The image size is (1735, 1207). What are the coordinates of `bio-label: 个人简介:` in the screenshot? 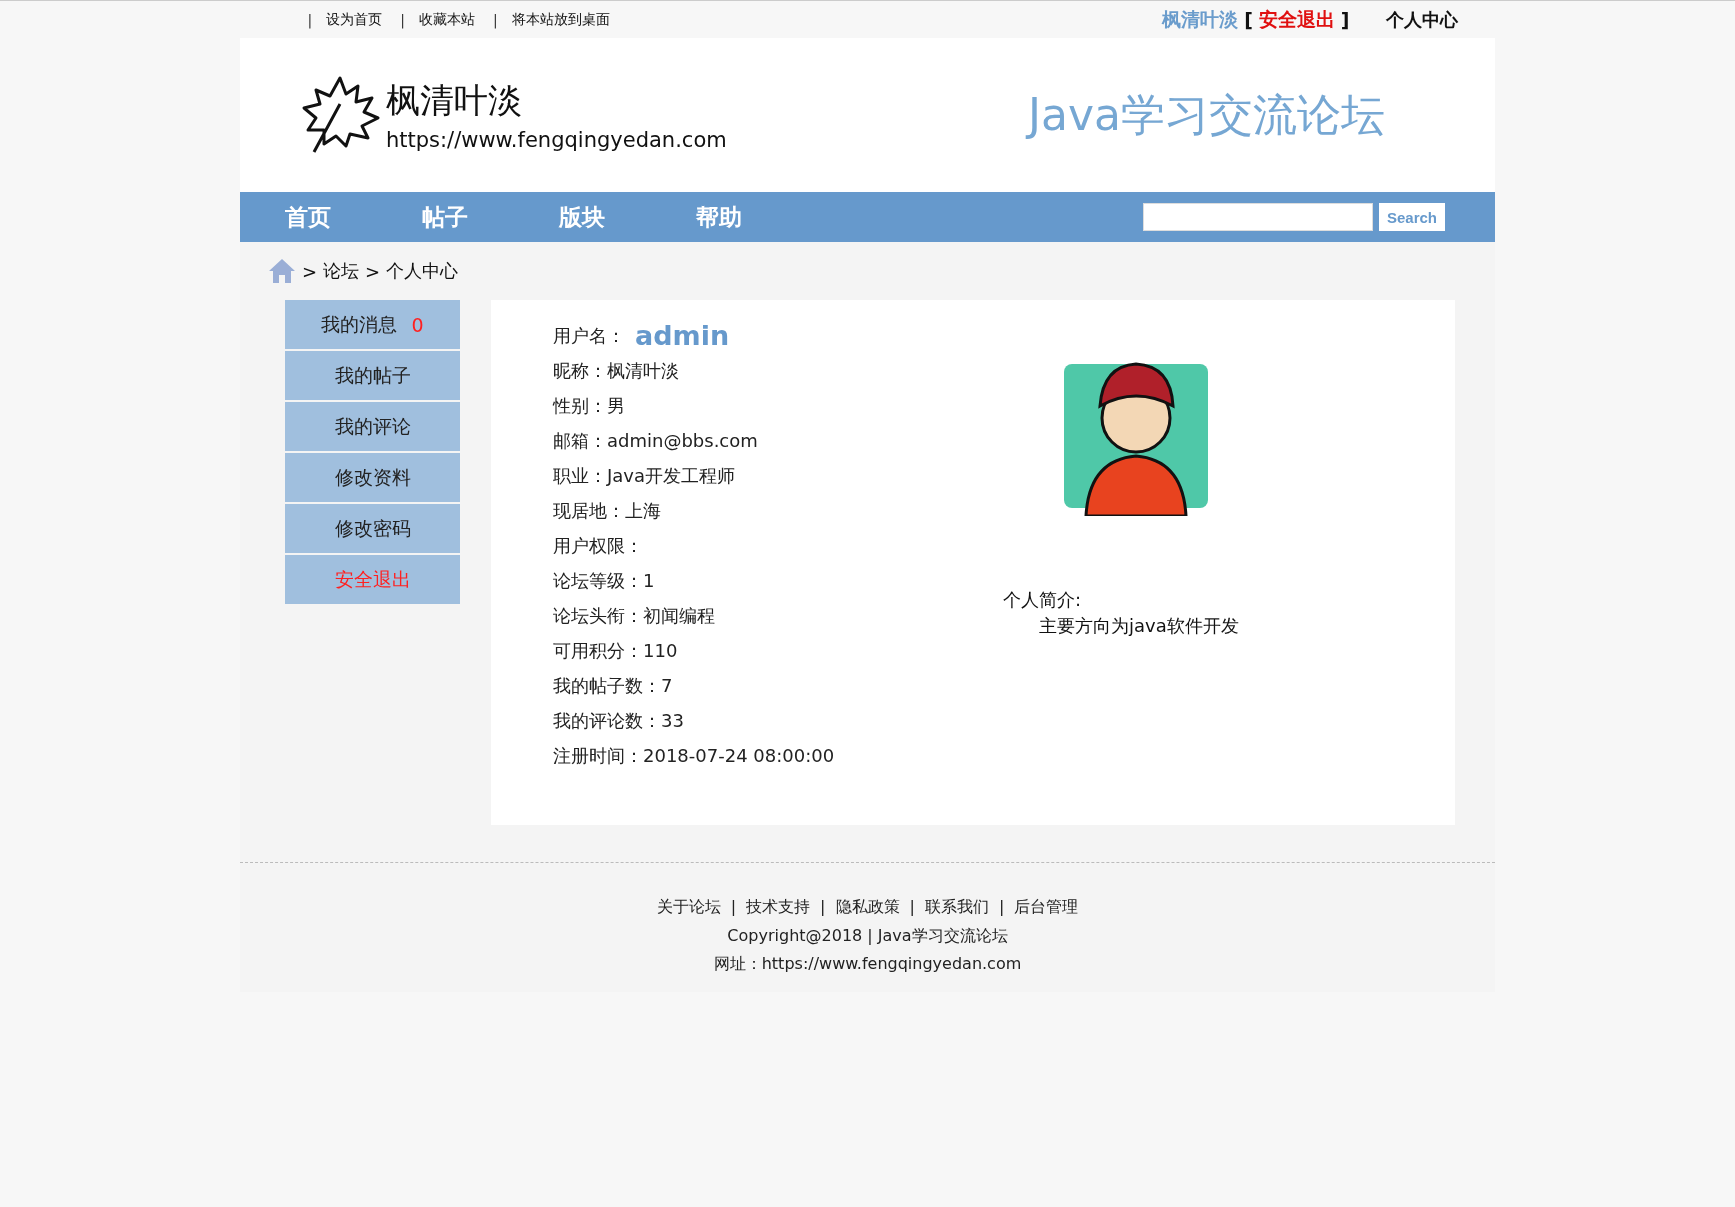 It's located at (1043, 600).